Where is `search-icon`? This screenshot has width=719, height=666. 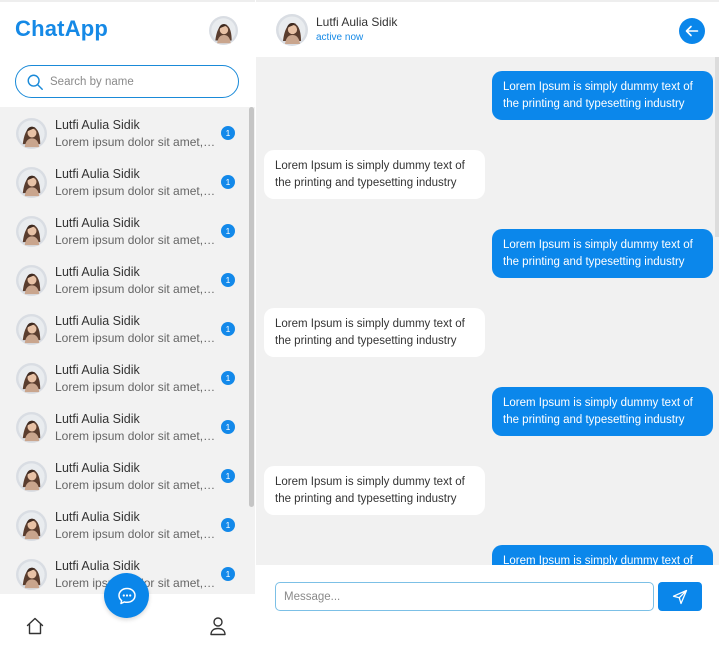 search-icon is located at coordinates (35, 82).